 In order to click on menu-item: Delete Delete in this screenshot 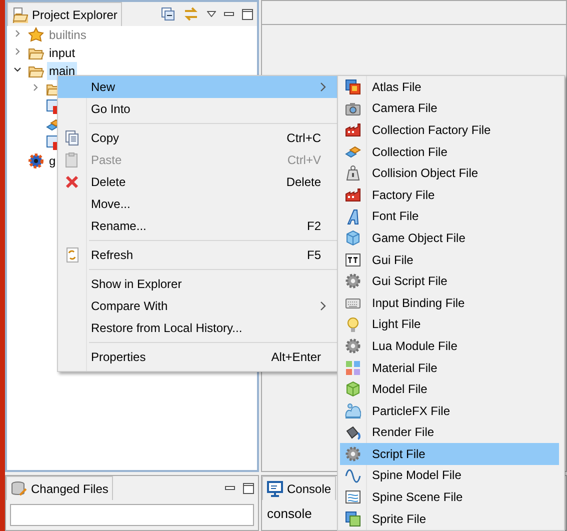, I will do `click(197, 182)`.